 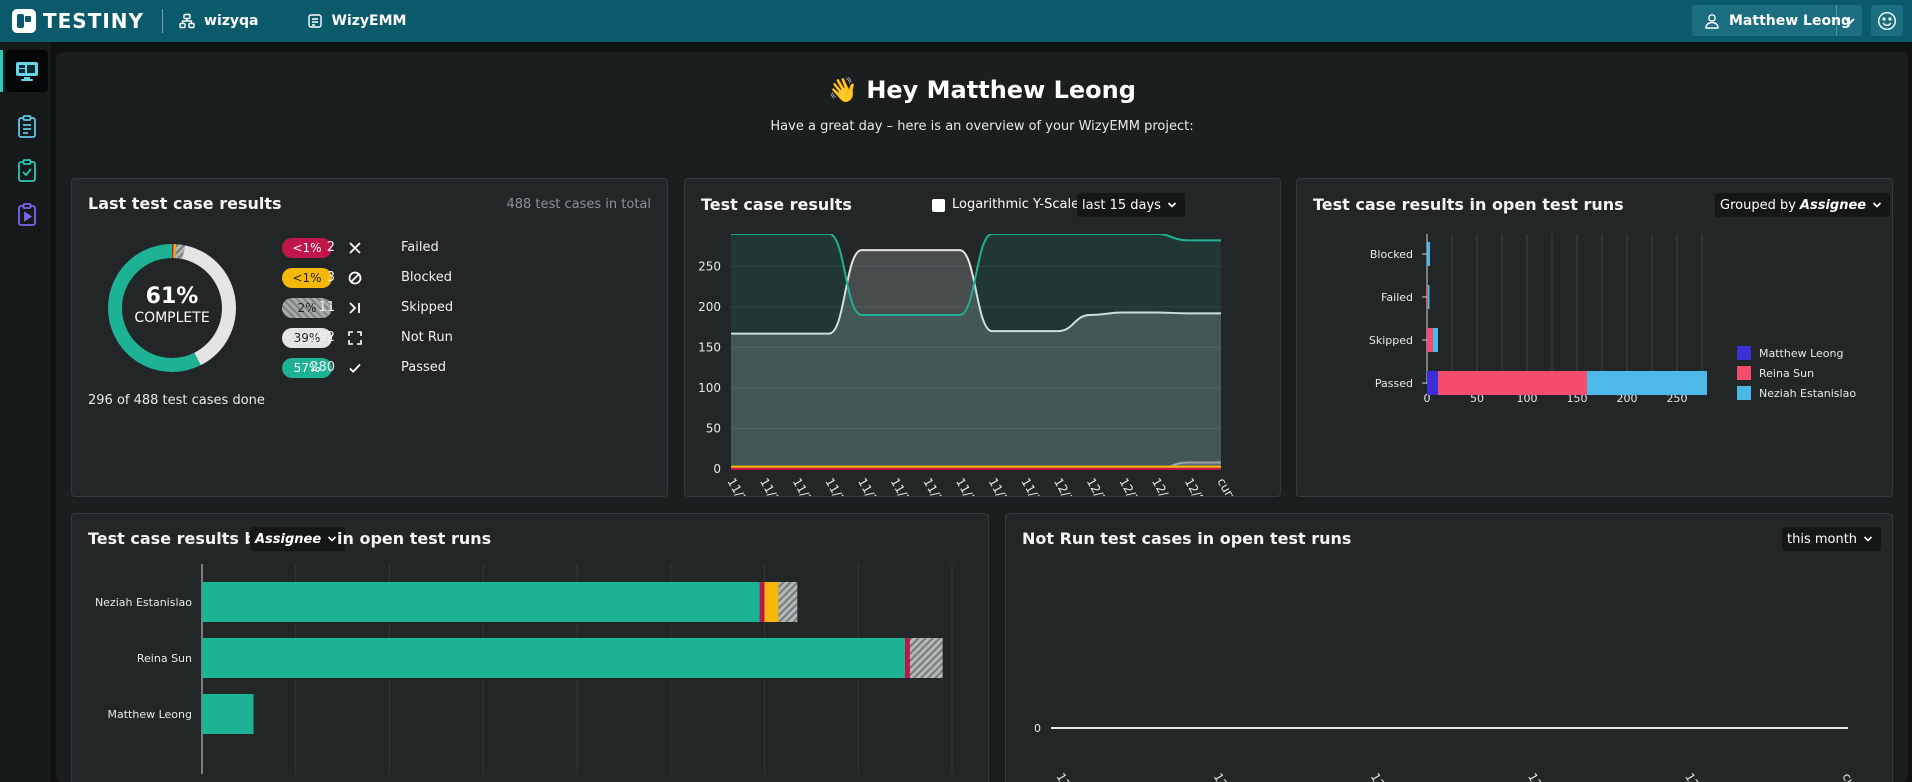 What do you see at coordinates (172, 308) in the screenshot?
I see `completion-donut: 61% COMPLETE` at bounding box center [172, 308].